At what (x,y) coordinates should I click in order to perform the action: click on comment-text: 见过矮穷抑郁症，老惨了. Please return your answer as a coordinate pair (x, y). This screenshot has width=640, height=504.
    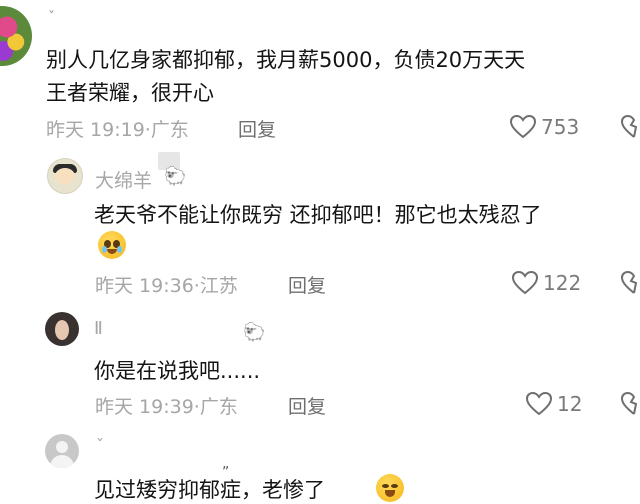
    Looking at the image, I should click on (209, 490).